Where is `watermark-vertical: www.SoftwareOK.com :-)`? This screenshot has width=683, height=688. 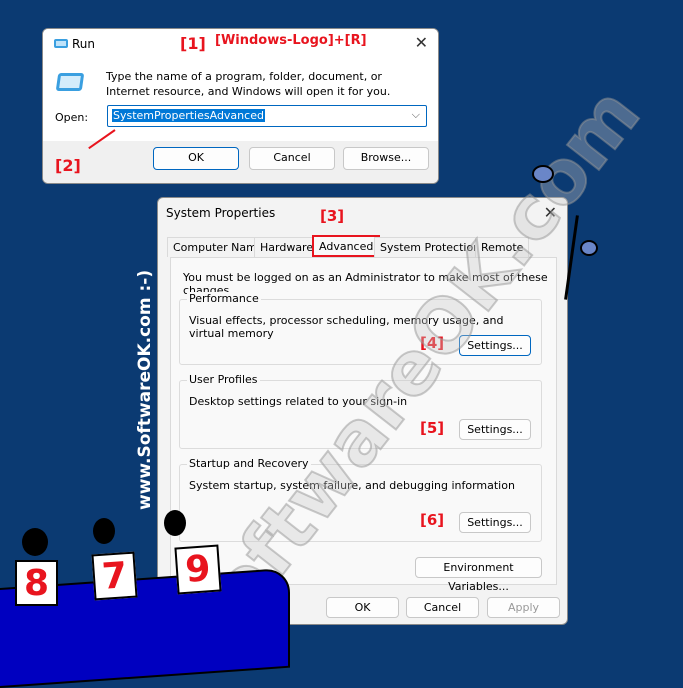 watermark-vertical: www.SoftwareOK.com :-) is located at coordinates (145, 389).